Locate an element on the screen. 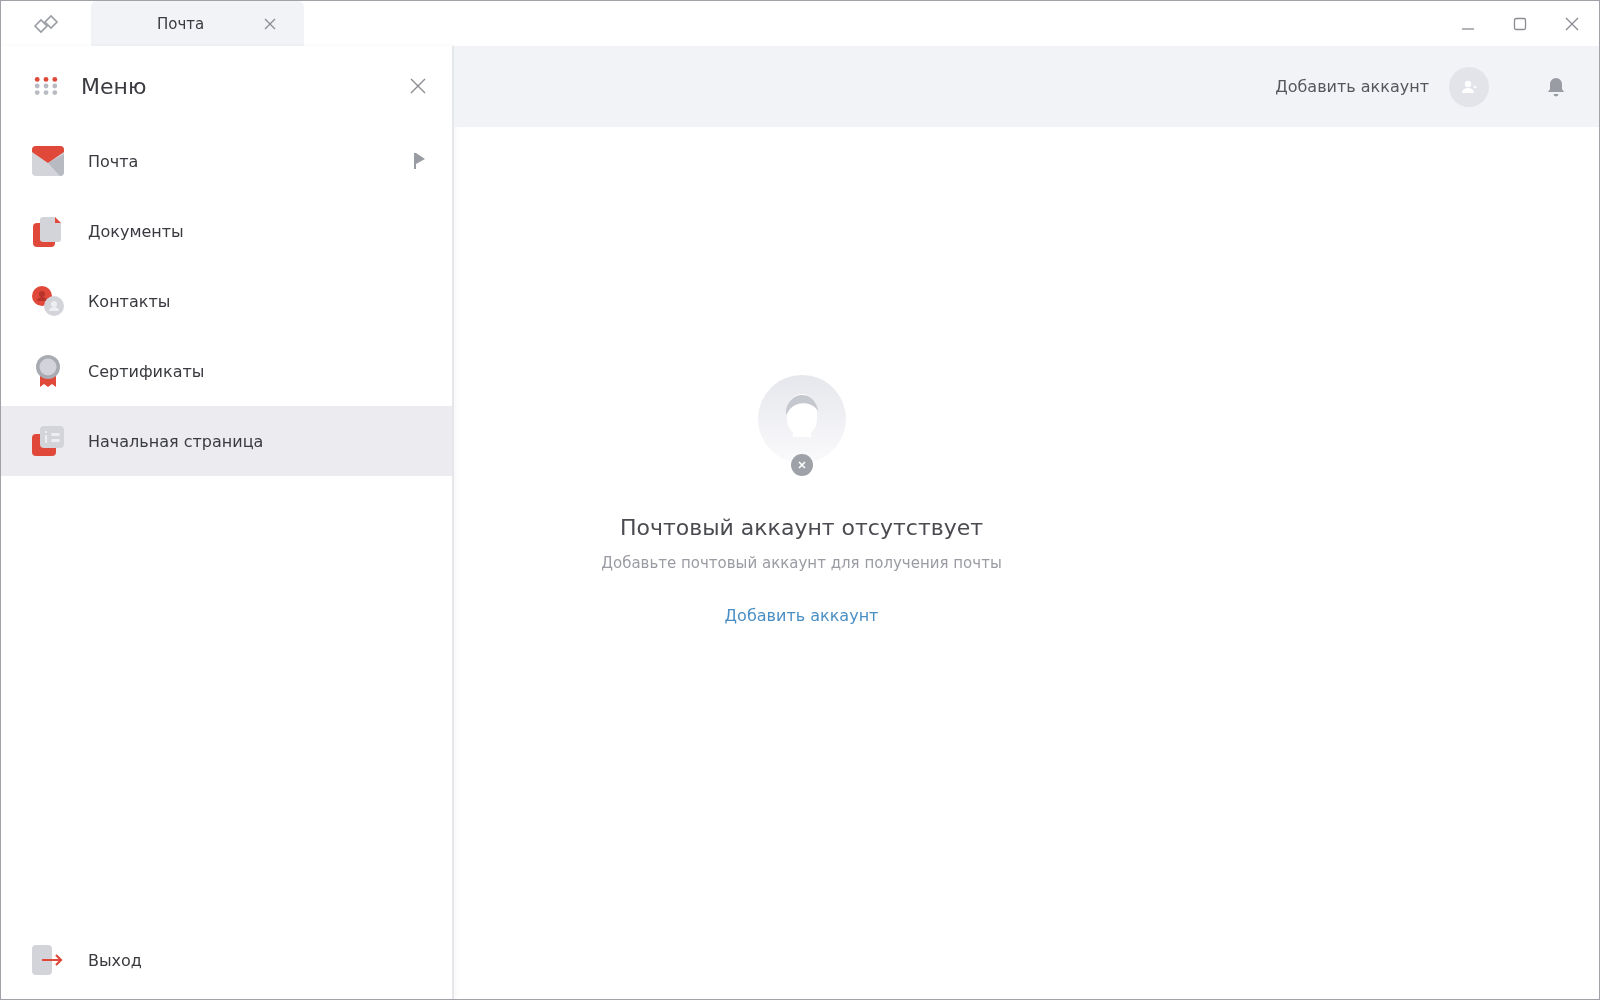  logout-arrow-icon is located at coordinates (48, 960).